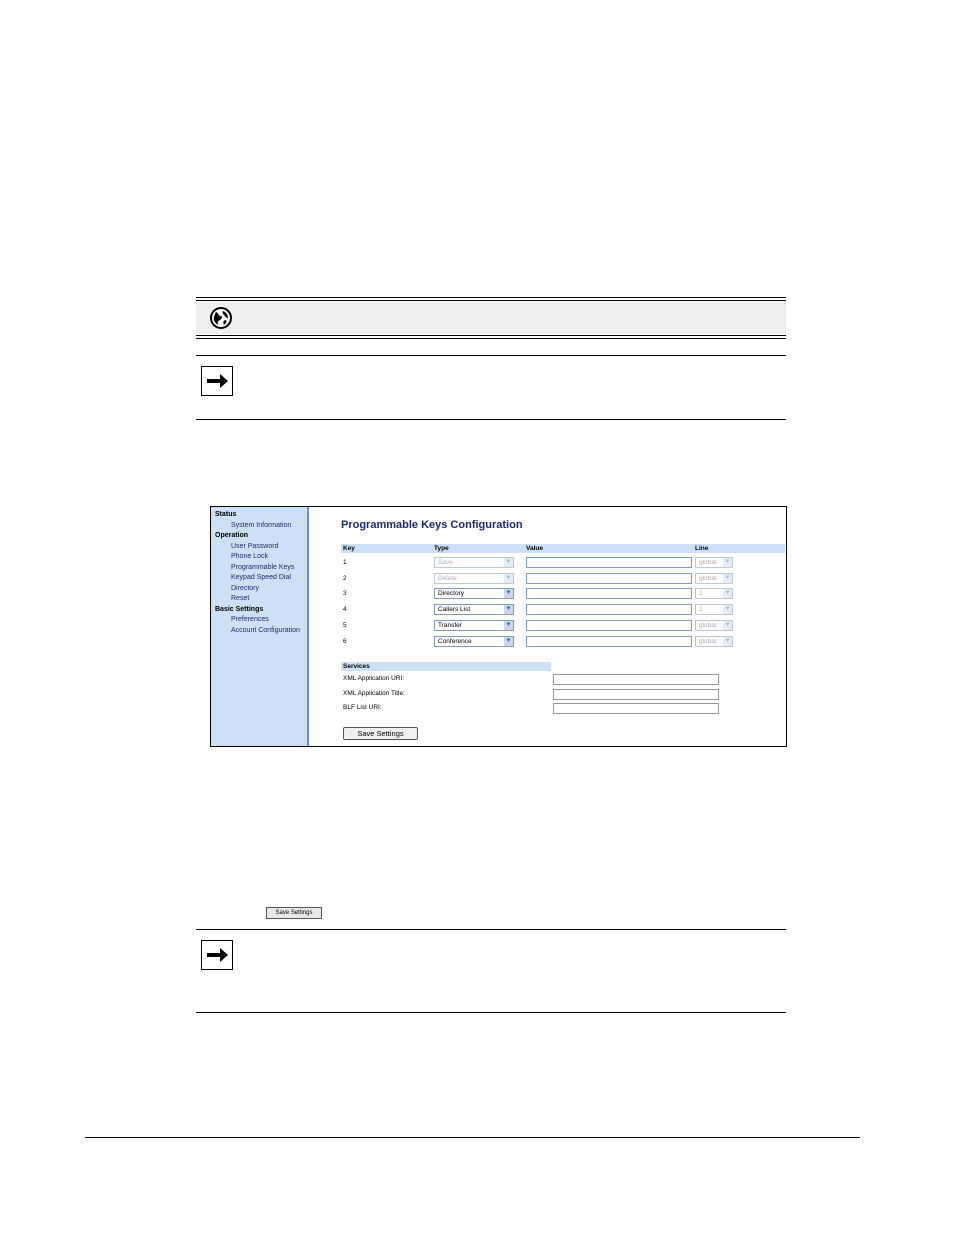  What do you see at coordinates (472, 1137) in the screenshot?
I see `footer-rule` at bounding box center [472, 1137].